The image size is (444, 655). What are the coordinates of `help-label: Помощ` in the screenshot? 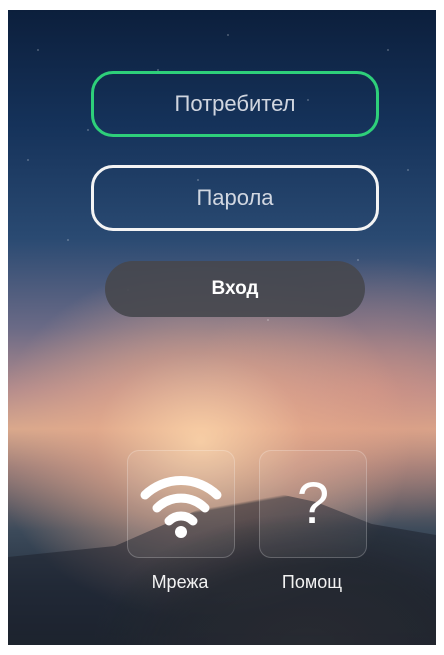 It's located at (312, 582).